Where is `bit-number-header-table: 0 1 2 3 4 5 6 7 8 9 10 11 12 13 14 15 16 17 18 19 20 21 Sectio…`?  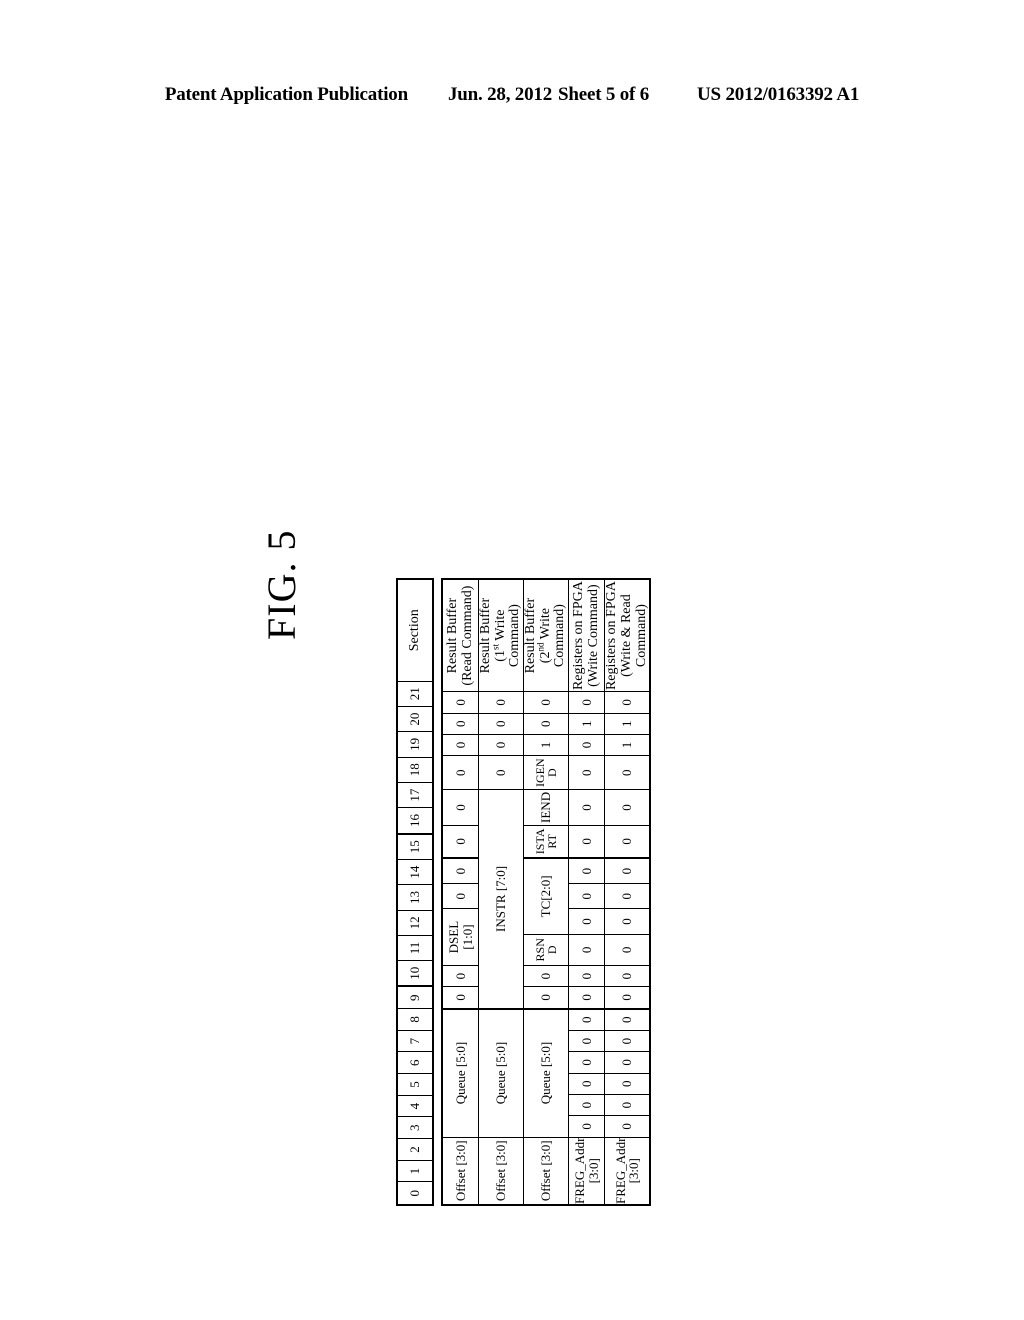
bit-number-header-table: 0 1 2 3 4 5 6 7 8 9 10 11 12 13 14 15 16 17 18 19 20 21 Sectio… is located at coordinates (415, 892).